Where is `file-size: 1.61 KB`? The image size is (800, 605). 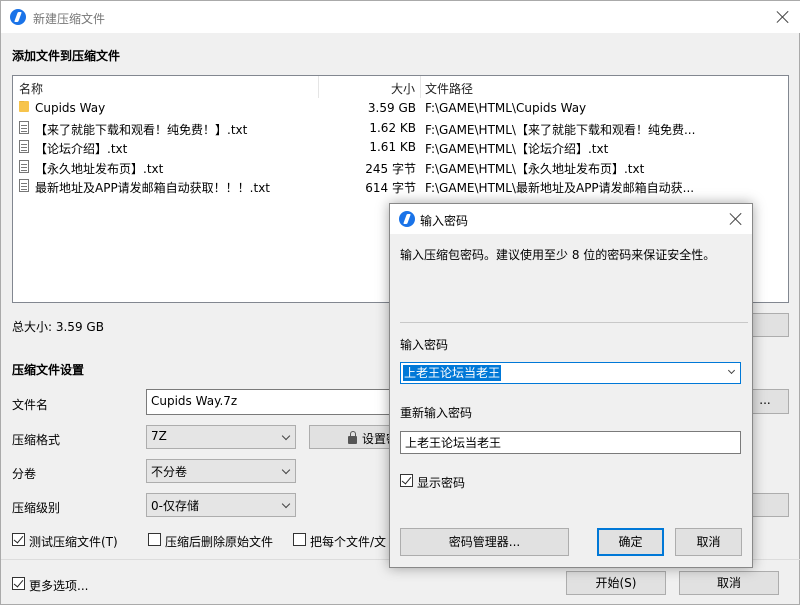 file-size: 1.61 KB is located at coordinates (392, 147).